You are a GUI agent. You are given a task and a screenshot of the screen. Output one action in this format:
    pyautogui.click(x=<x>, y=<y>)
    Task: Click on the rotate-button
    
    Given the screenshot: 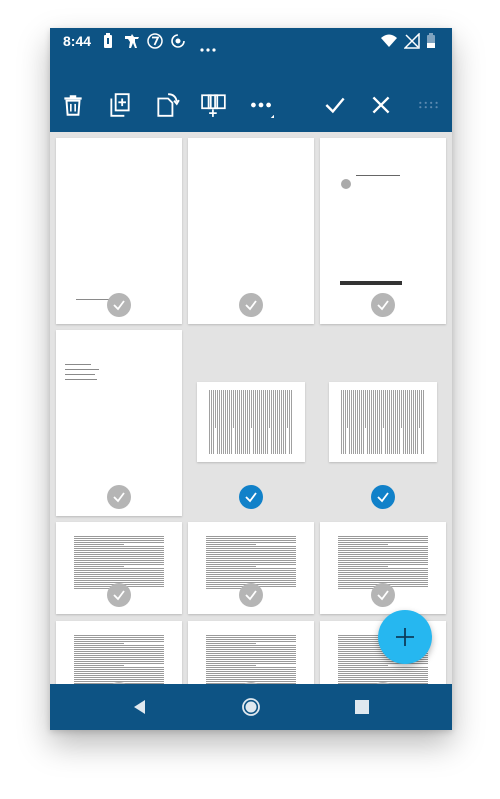 What is the action you would take?
    pyautogui.click(x=167, y=105)
    